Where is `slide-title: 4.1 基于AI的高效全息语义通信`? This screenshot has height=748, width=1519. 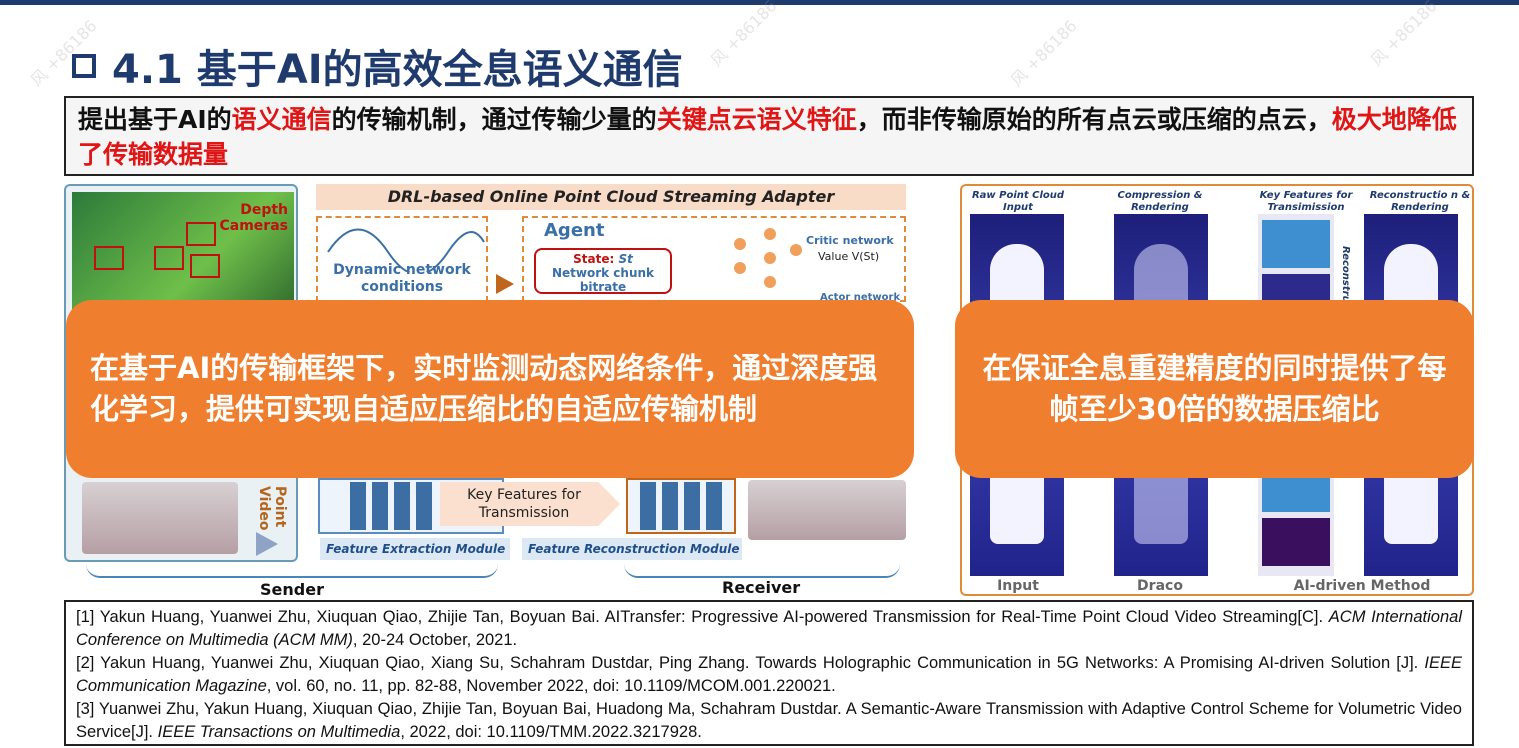
slide-title: 4.1 基于AI的高效全息语义通信 is located at coordinates (377, 66).